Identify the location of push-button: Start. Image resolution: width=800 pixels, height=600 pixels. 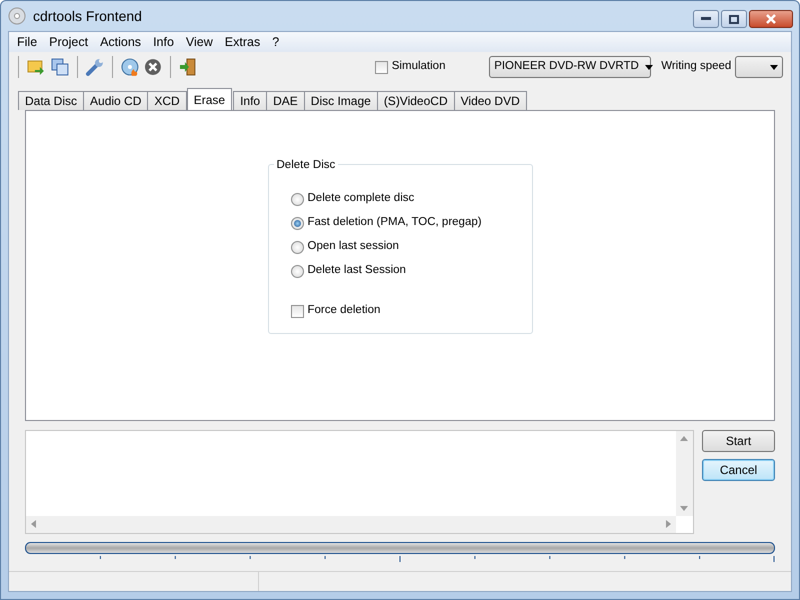
(738, 441).